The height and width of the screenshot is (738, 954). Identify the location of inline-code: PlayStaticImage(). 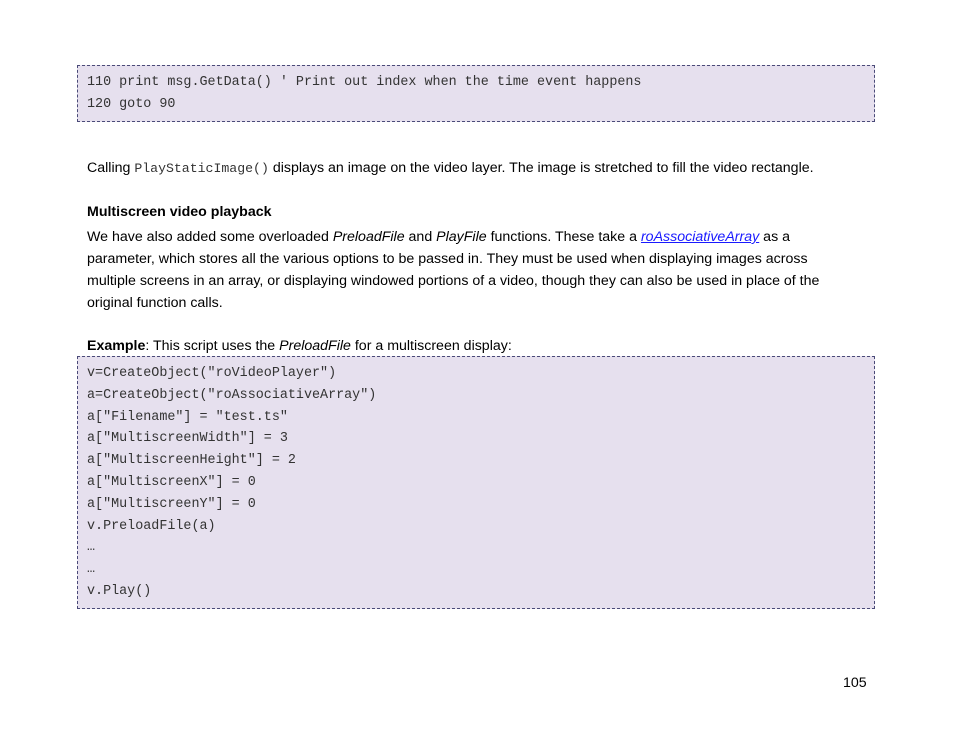
(201, 168).